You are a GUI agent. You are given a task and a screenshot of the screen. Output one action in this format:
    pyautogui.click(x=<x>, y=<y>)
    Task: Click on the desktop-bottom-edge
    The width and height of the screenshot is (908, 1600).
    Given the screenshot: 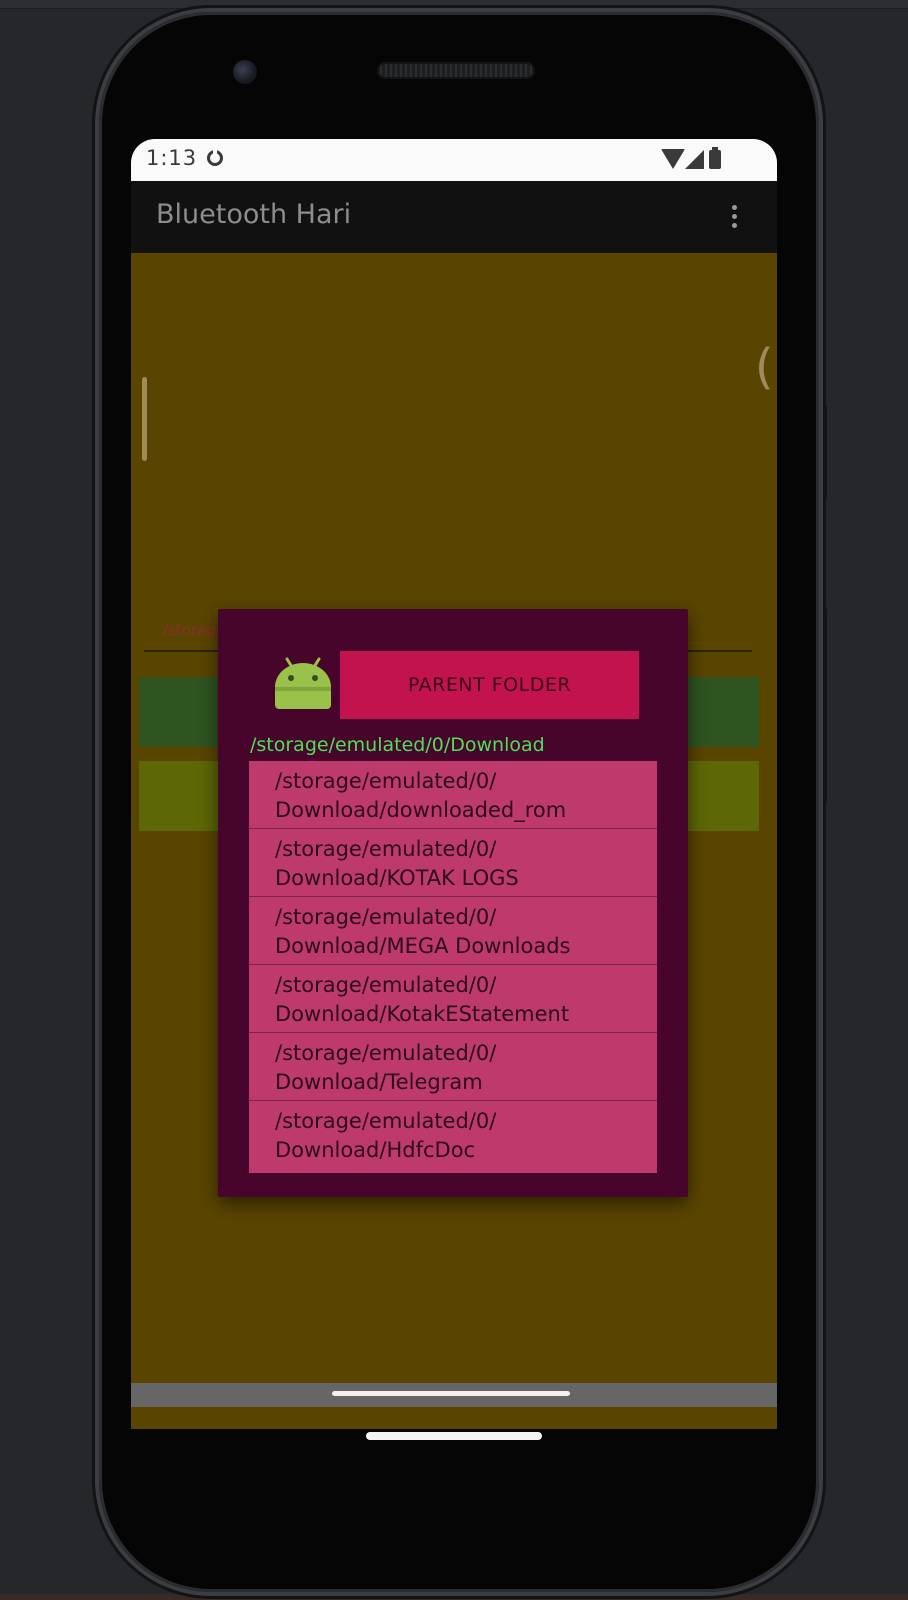 What is the action you would take?
    pyautogui.click(x=454, y=1597)
    